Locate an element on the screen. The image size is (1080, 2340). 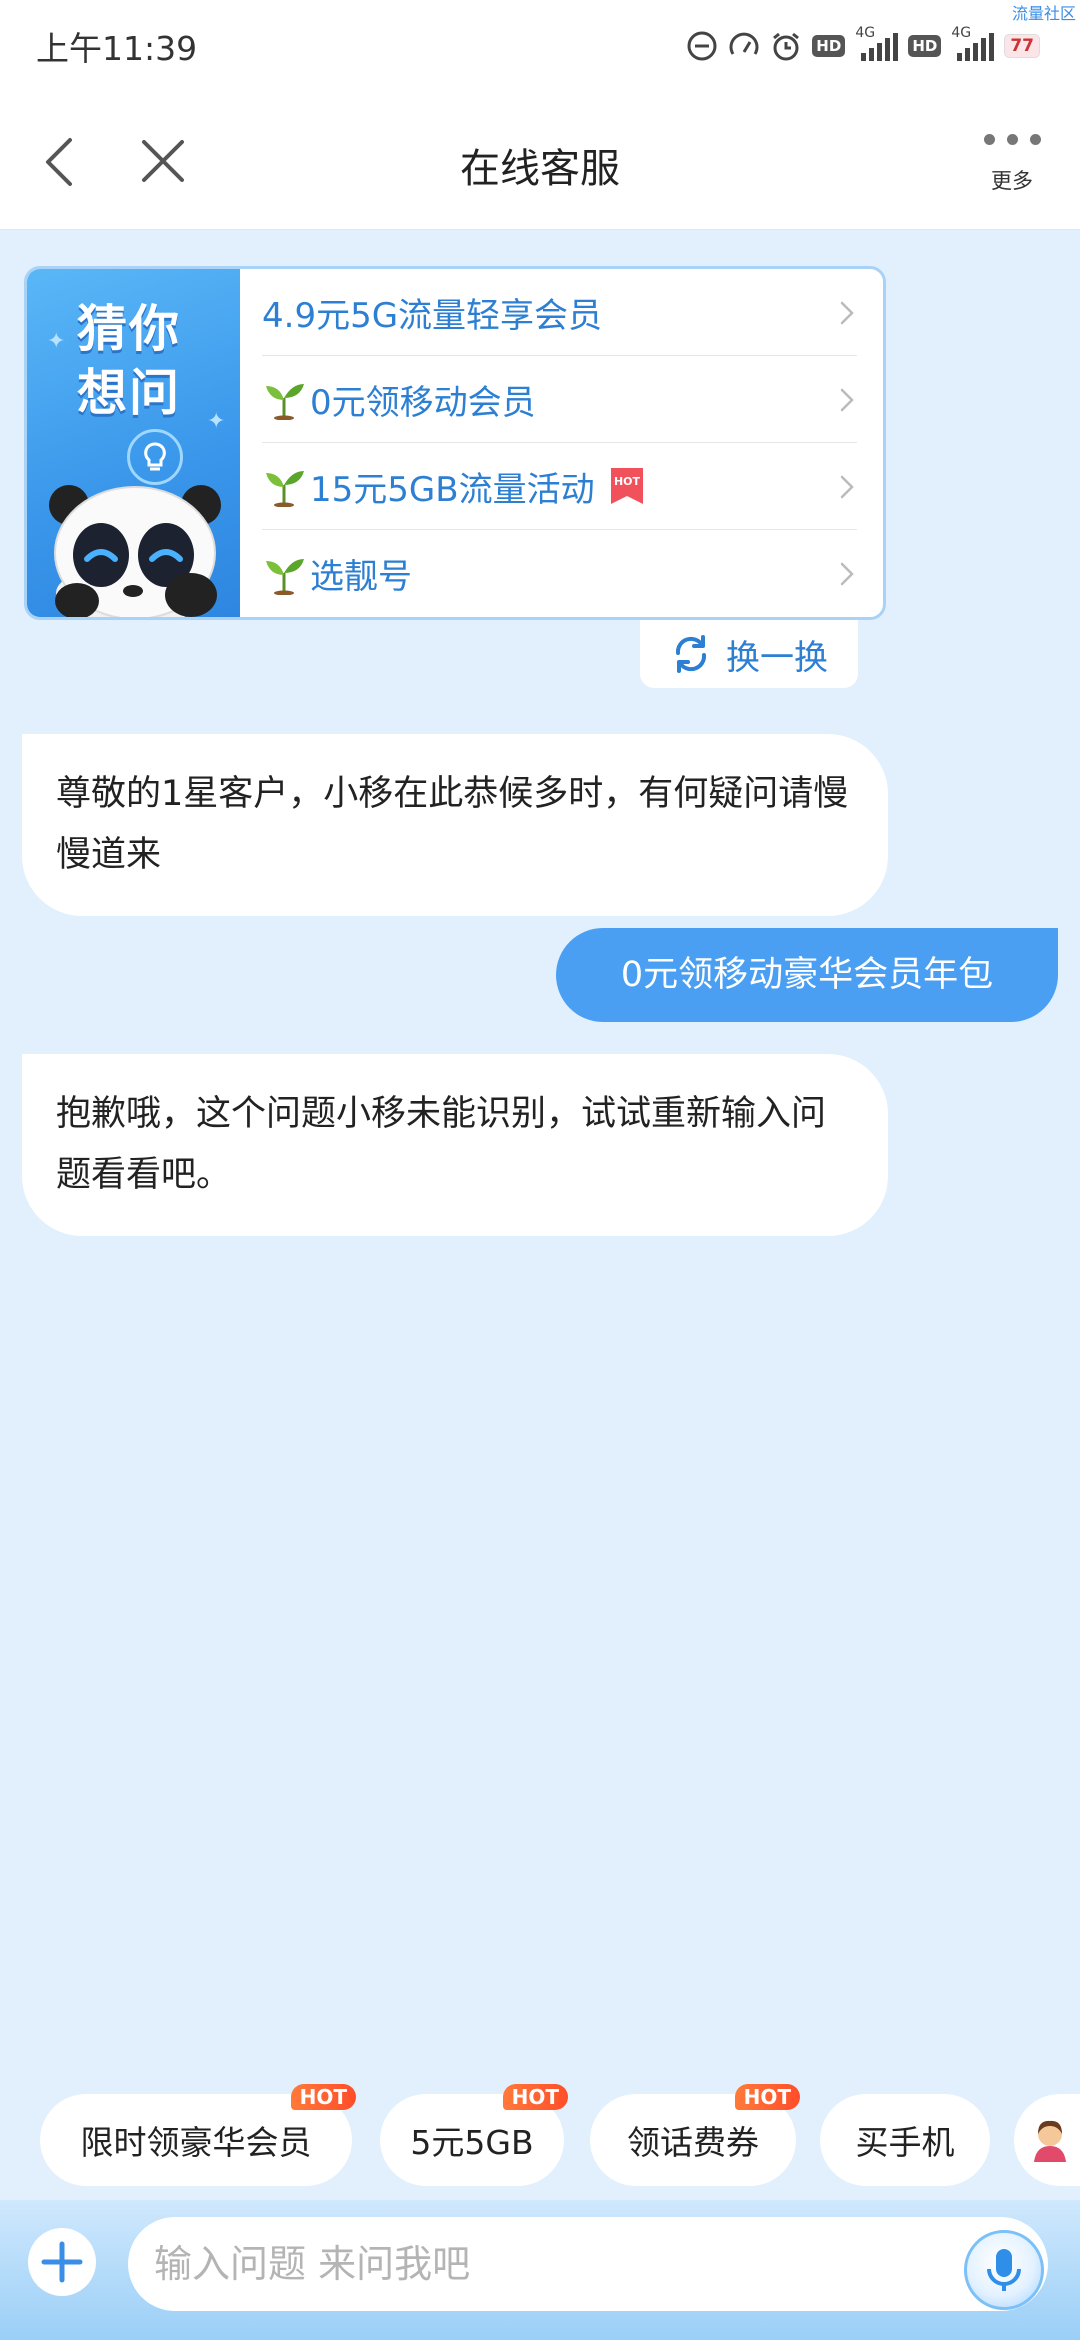
plus-icon is located at coordinates (62, 2262).